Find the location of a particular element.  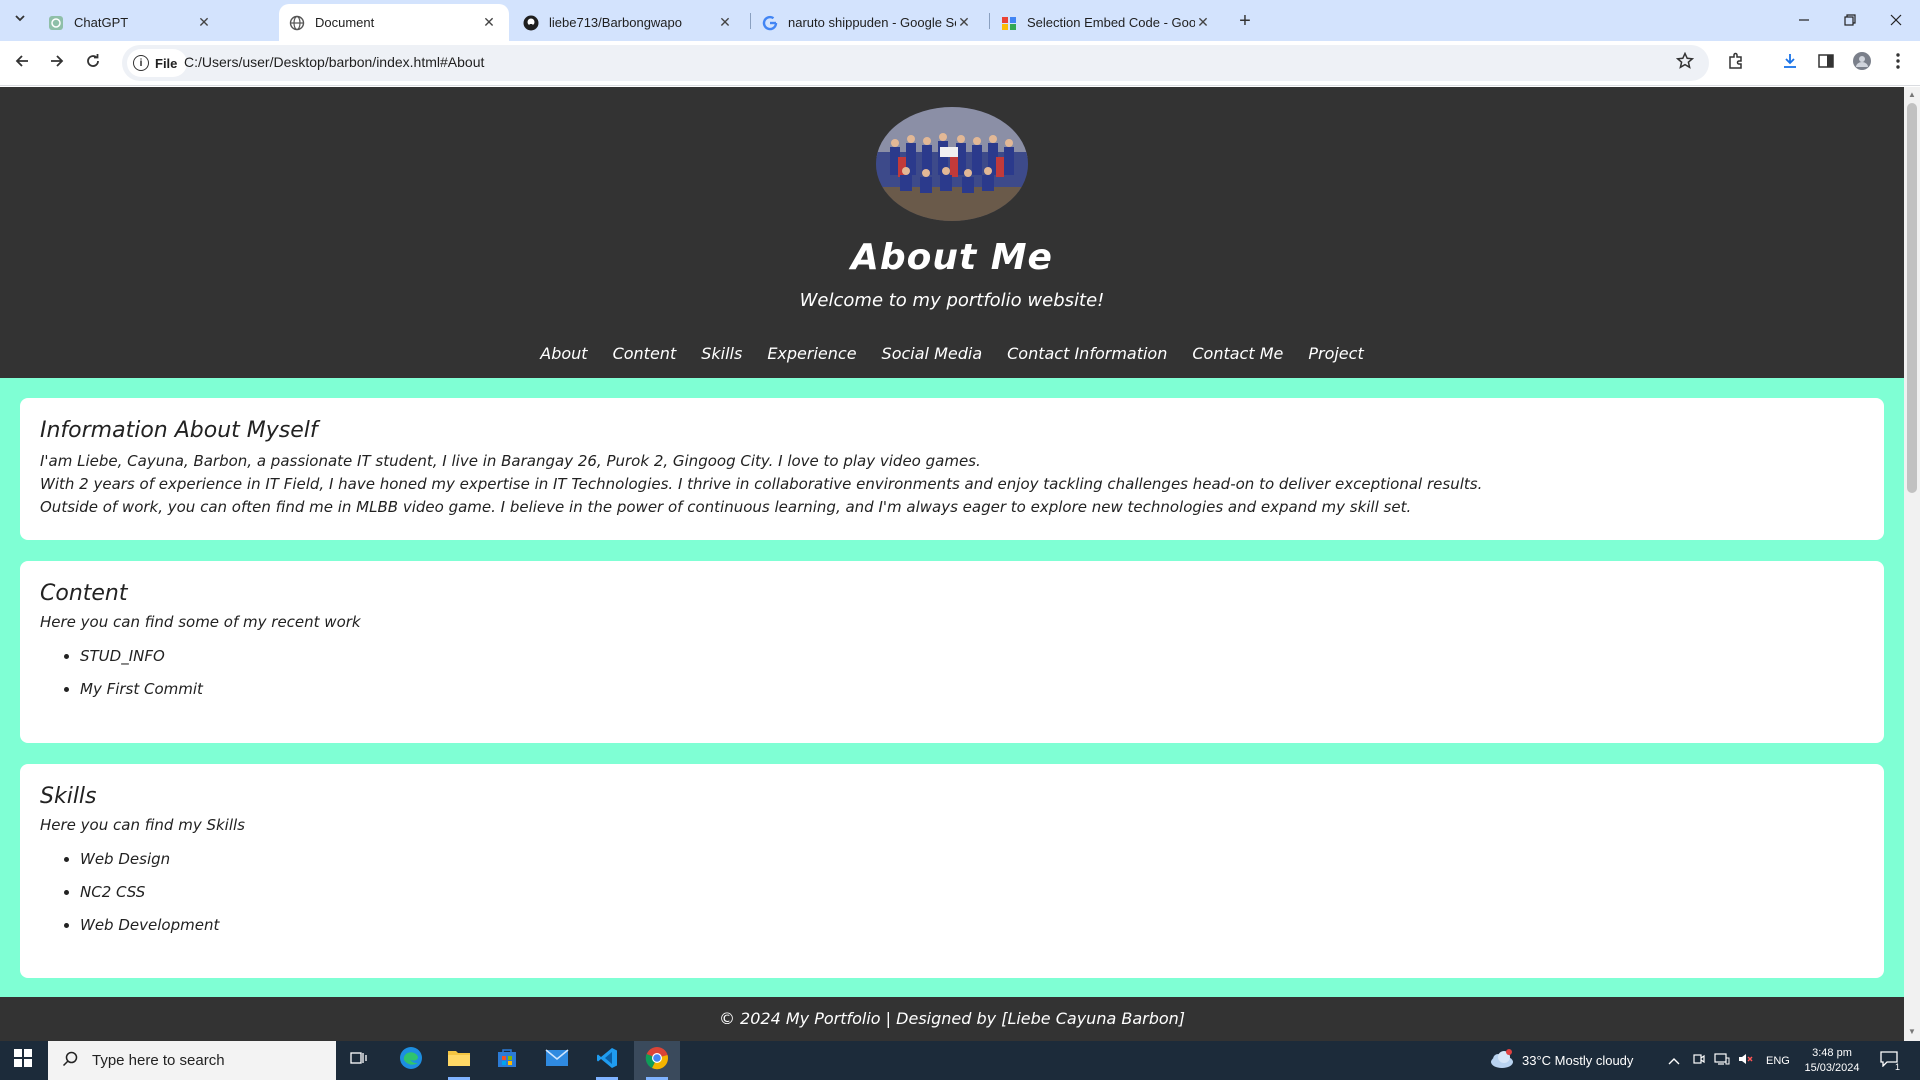

downloads-button is located at coordinates (1790, 63).